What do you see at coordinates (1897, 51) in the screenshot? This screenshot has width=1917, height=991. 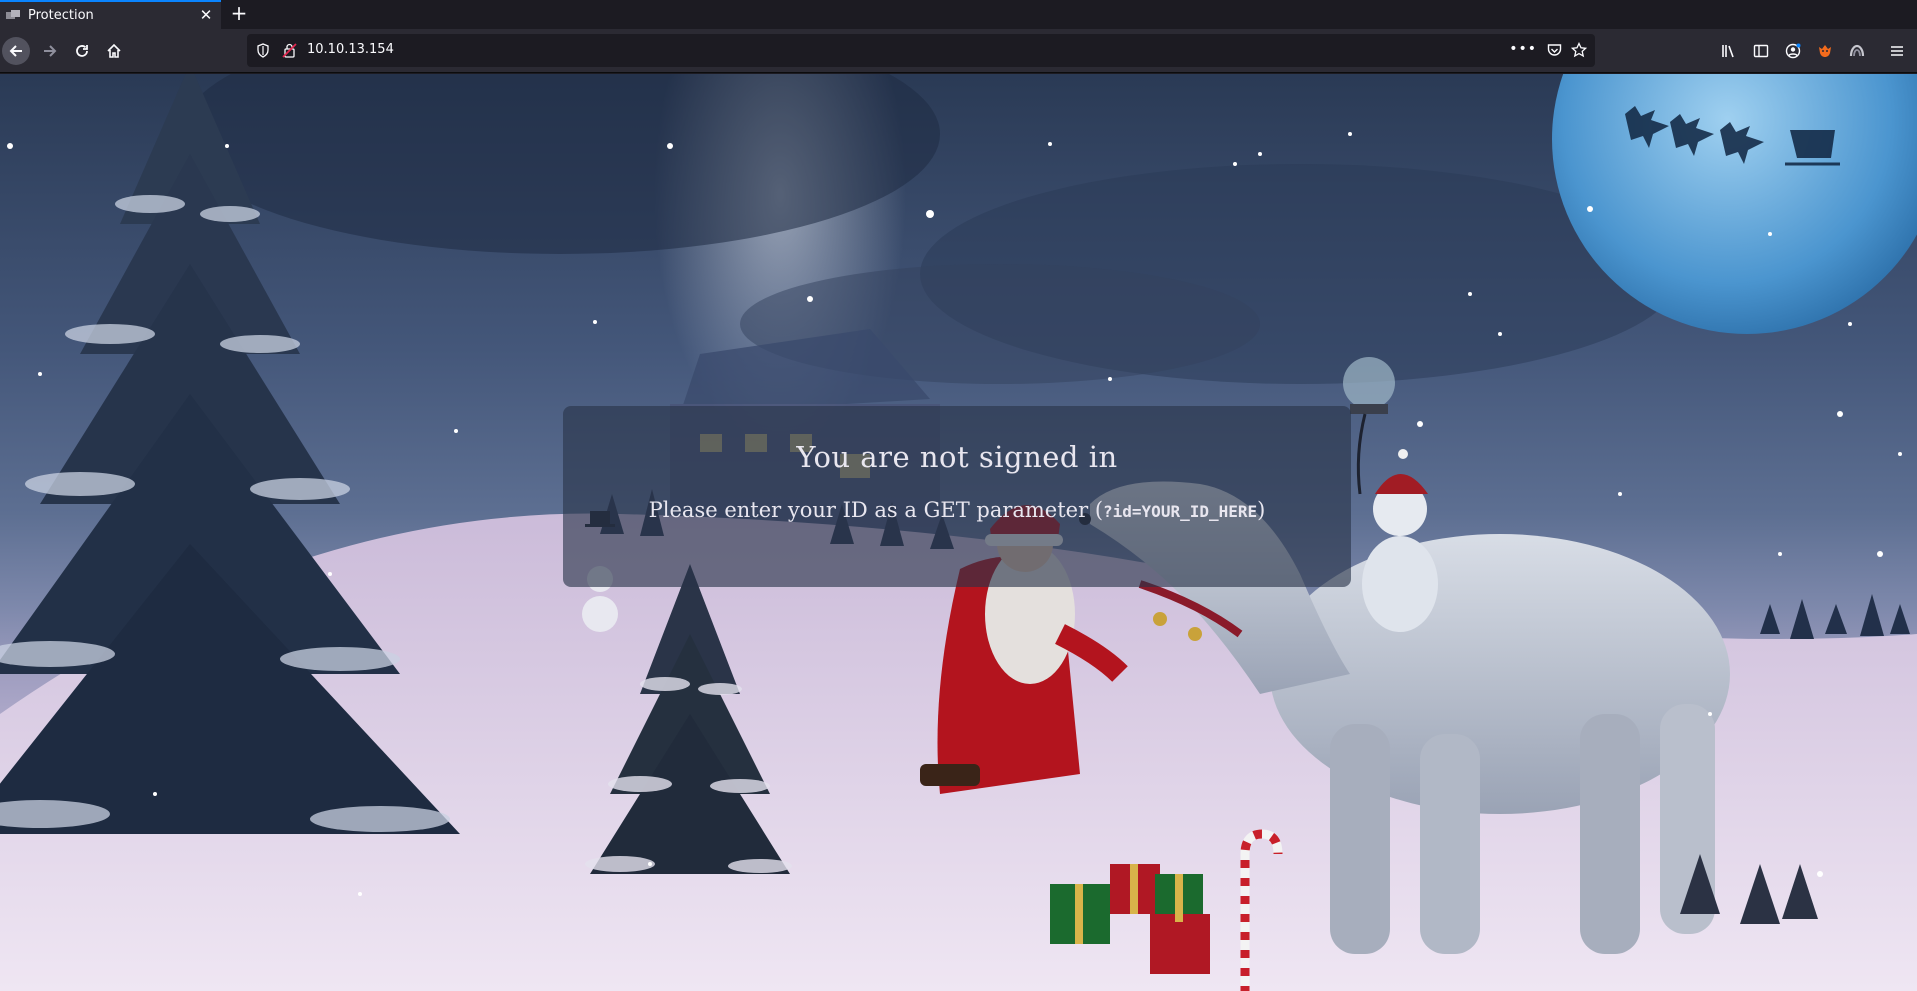 I see `hamburger-menu-icon` at bounding box center [1897, 51].